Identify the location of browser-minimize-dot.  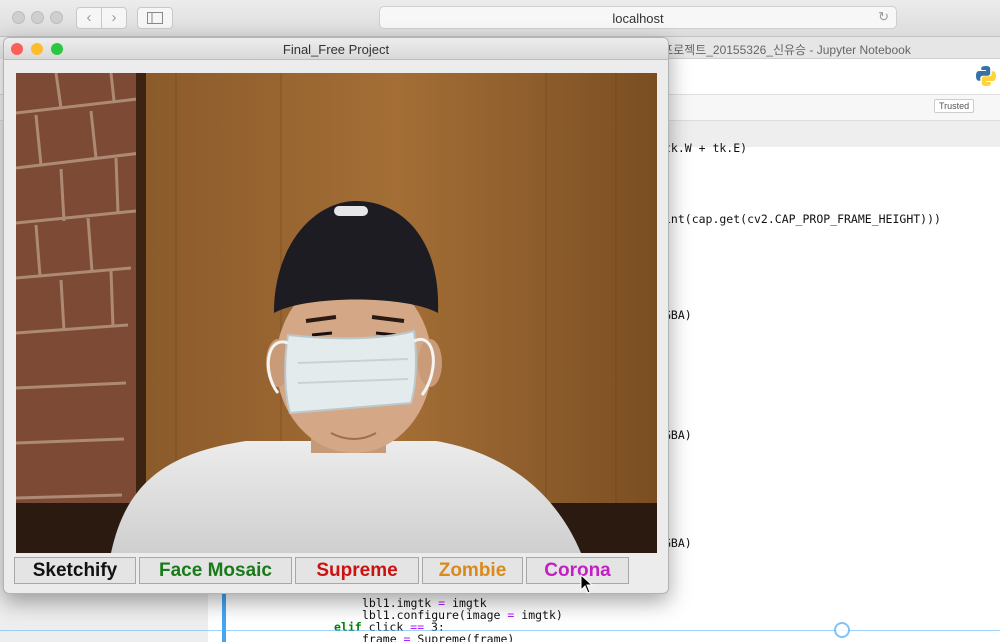
(37, 17).